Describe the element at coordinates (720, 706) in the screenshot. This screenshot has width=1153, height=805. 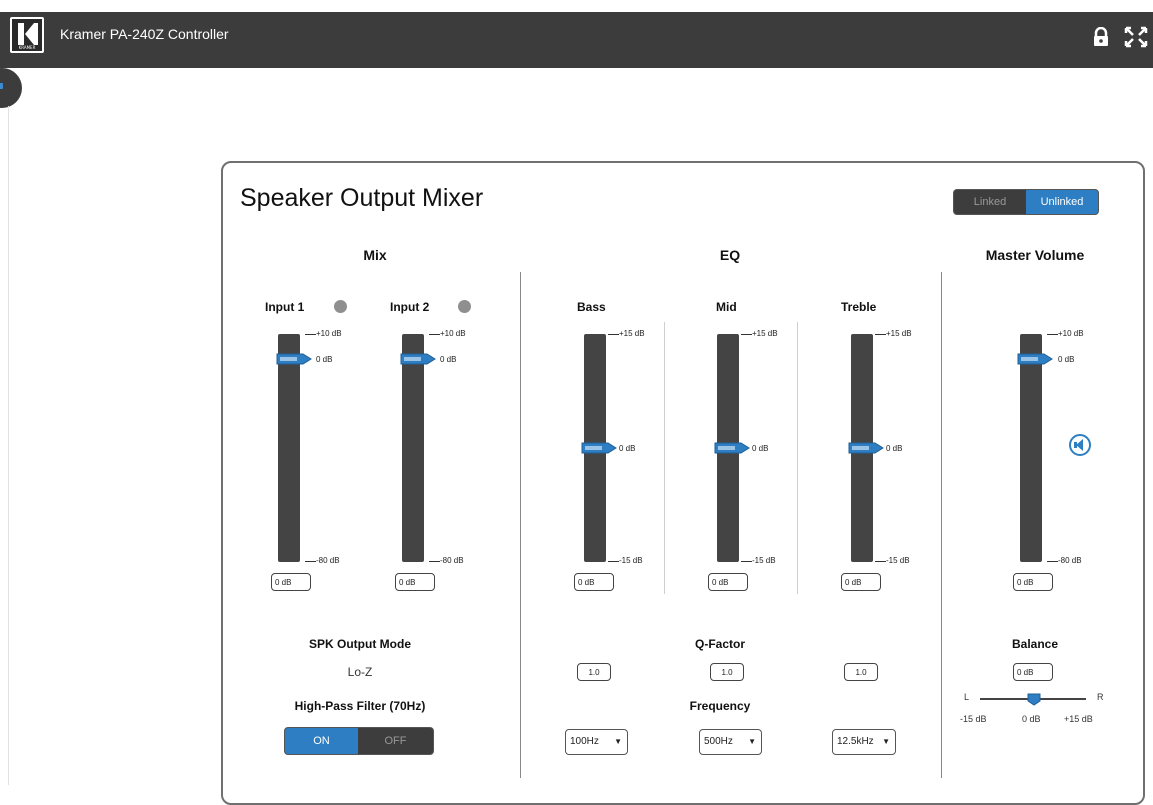
I see `frequency-label: Frequency` at that location.